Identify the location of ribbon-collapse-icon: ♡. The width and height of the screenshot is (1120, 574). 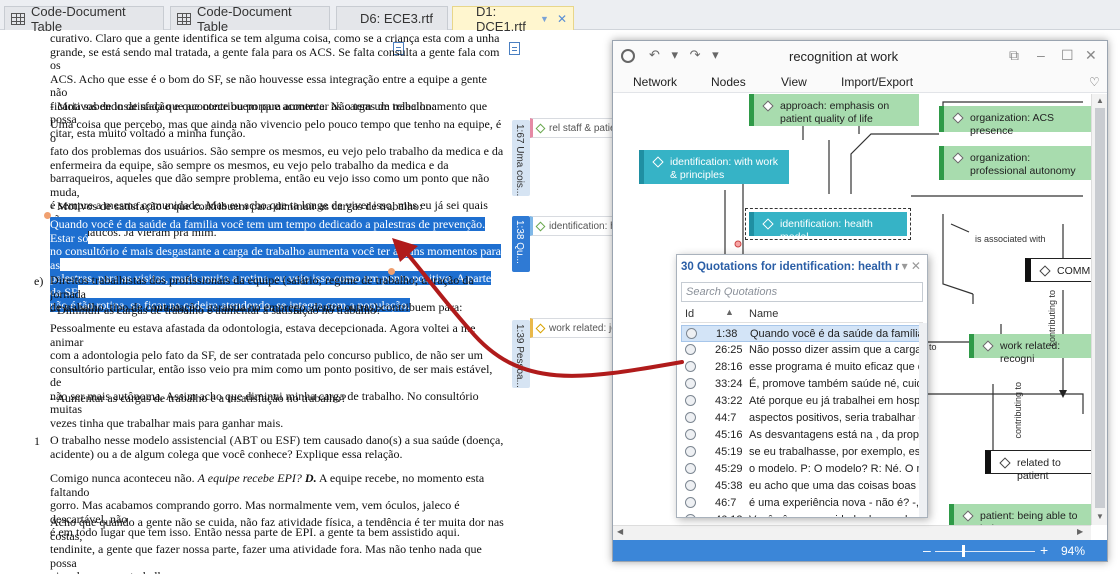
(1094, 82).